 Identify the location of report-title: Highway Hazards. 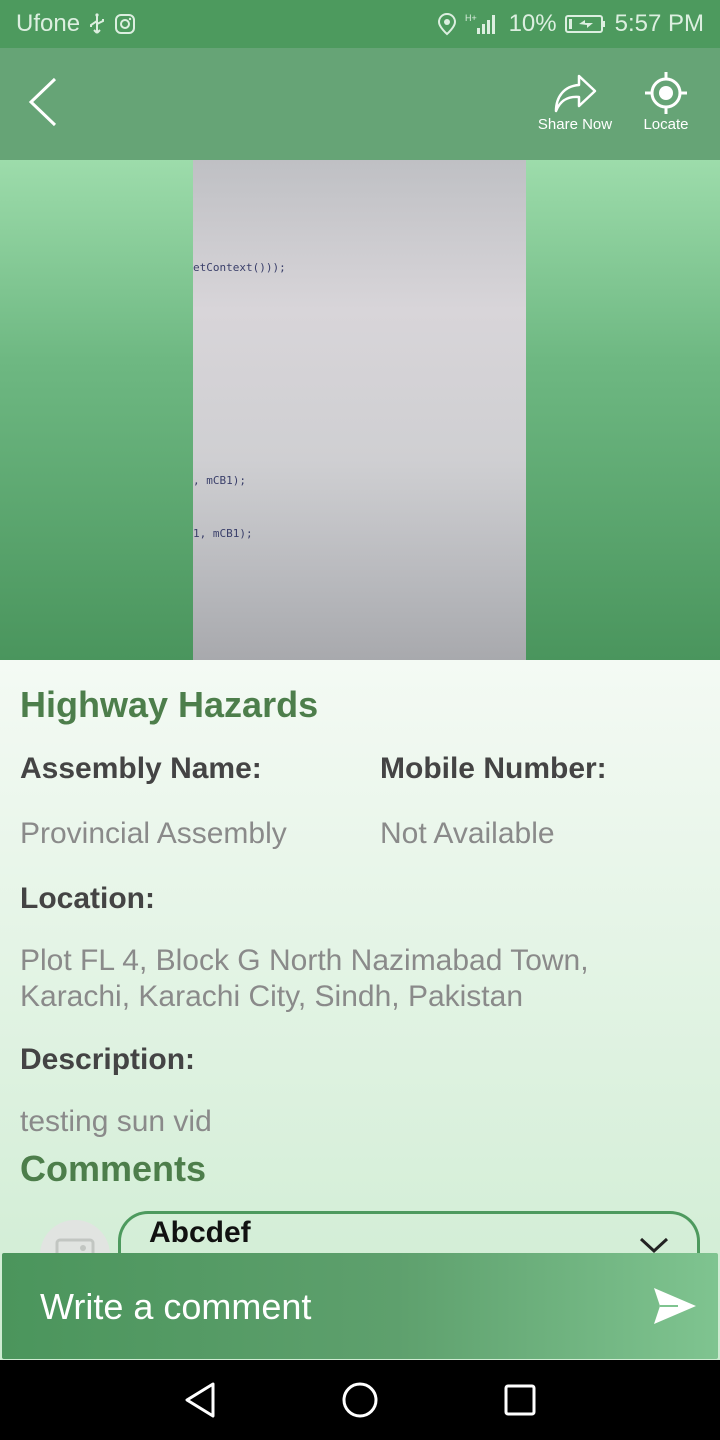
(169, 704).